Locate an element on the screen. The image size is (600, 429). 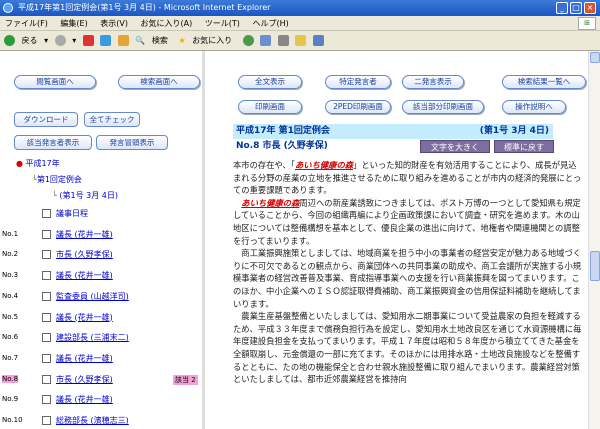
speaker-link: 監査委員 (山越洋司) is located at coordinates (92, 296).